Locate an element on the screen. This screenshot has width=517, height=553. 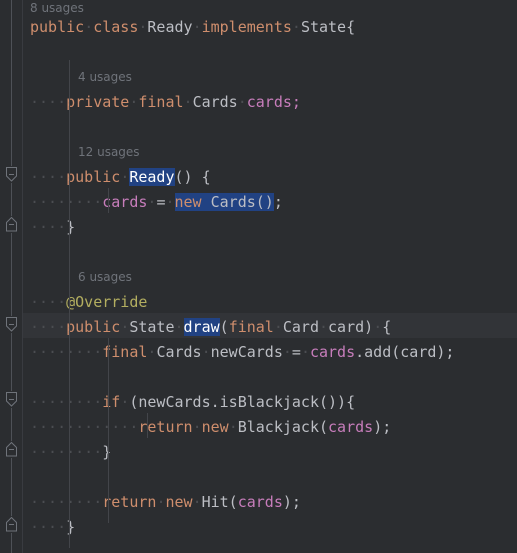
code-token: Card is located at coordinates (300, 327).